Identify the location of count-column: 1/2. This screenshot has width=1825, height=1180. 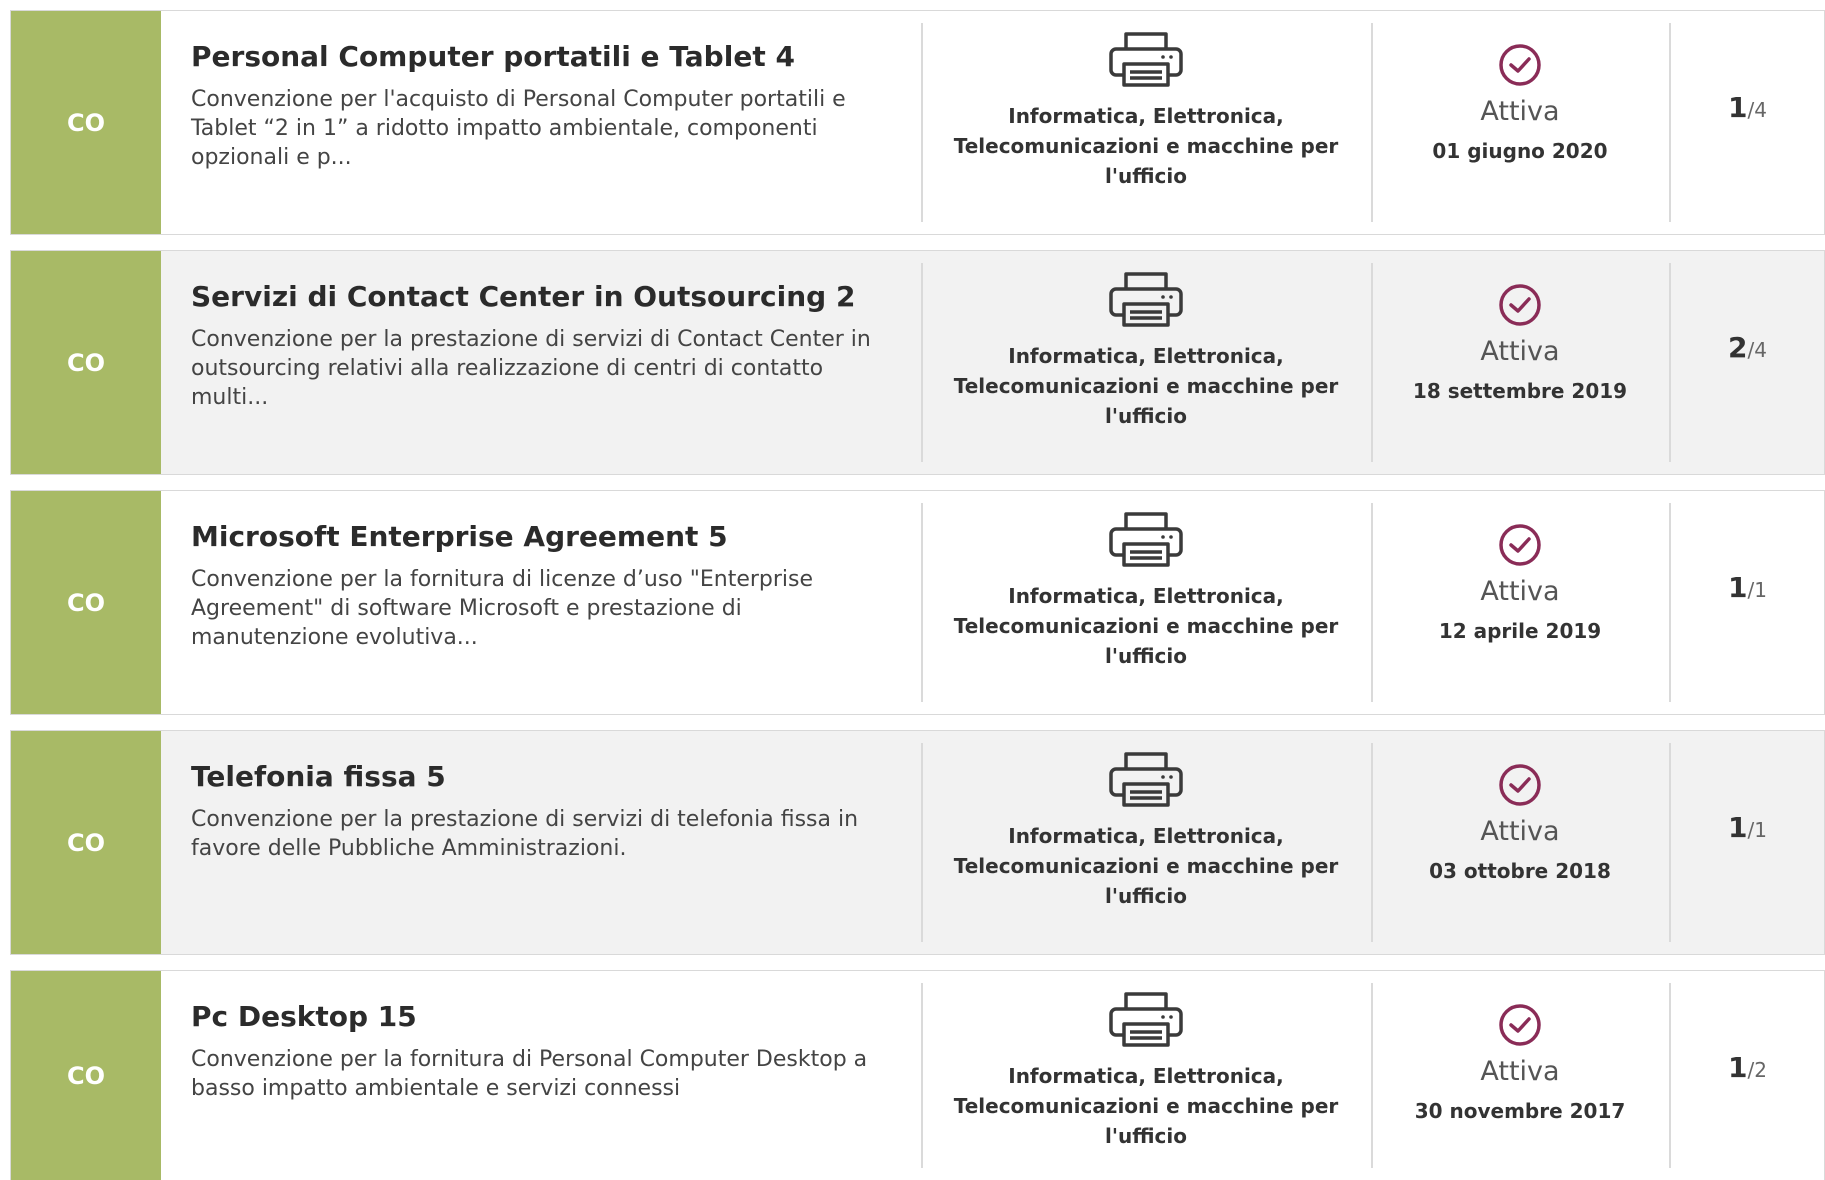
(1747, 1075).